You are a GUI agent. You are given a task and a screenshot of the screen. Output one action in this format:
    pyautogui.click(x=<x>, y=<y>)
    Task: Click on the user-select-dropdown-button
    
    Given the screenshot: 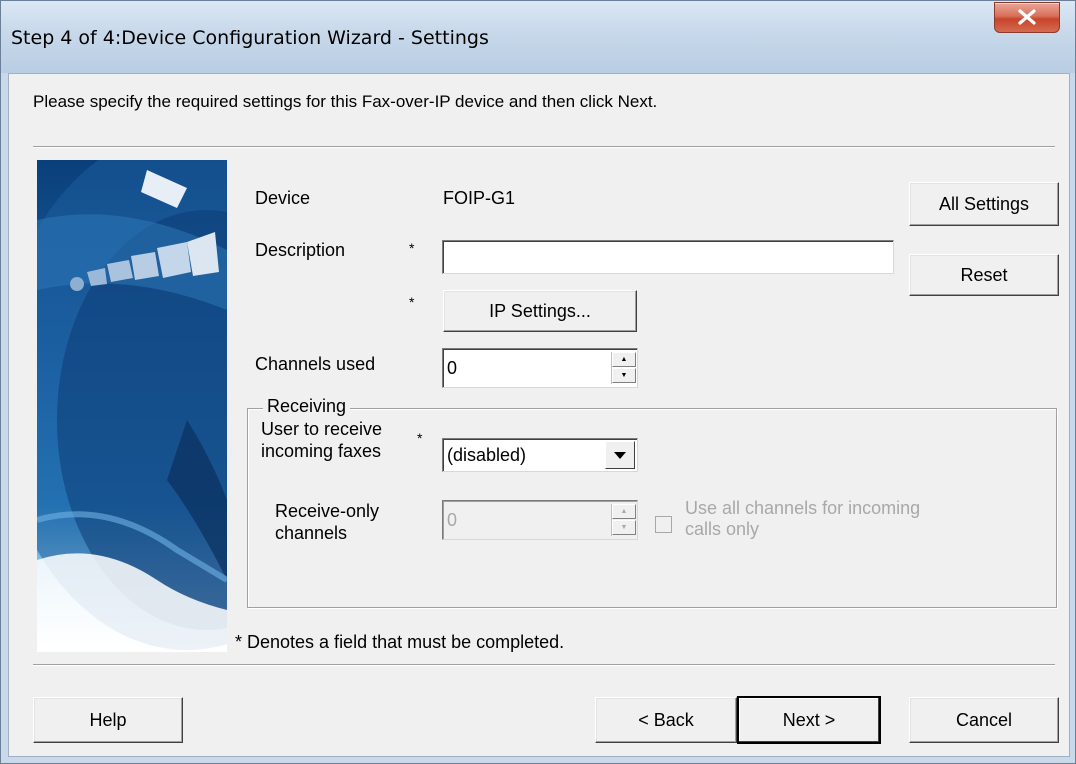 What is the action you would take?
    pyautogui.click(x=620, y=455)
    